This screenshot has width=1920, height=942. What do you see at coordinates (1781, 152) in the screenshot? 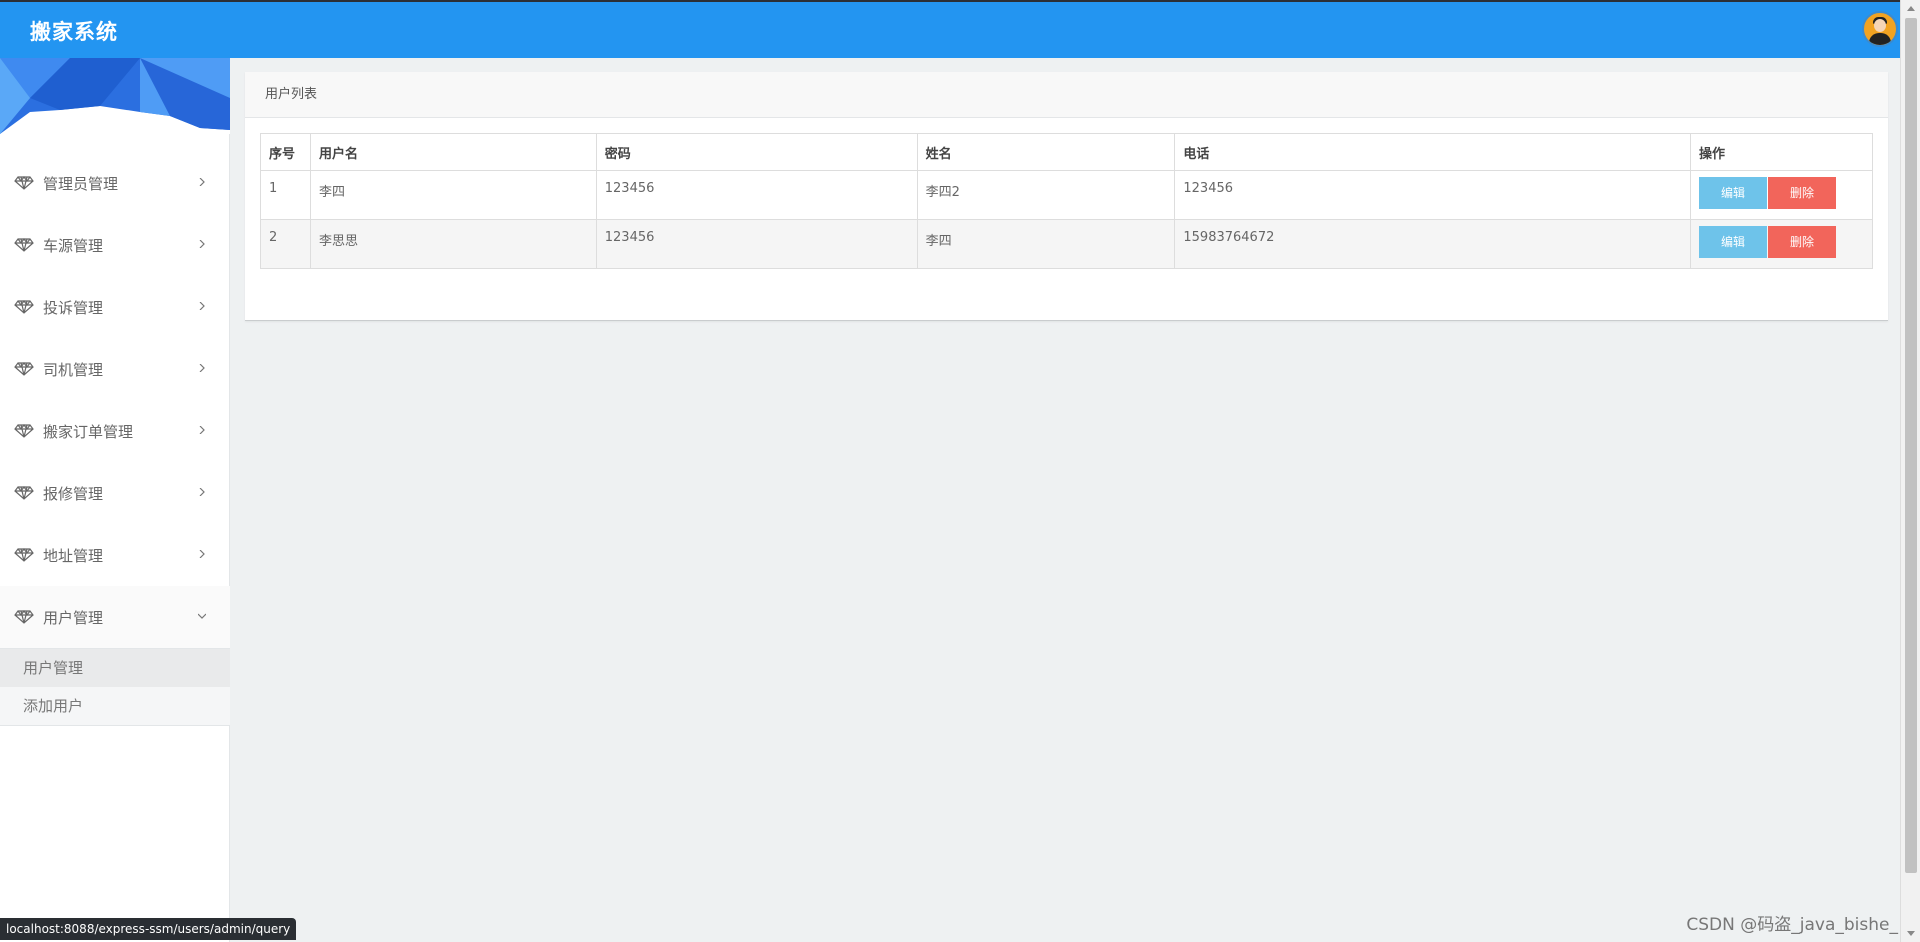
I see `column-header: 操作` at bounding box center [1781, 152].